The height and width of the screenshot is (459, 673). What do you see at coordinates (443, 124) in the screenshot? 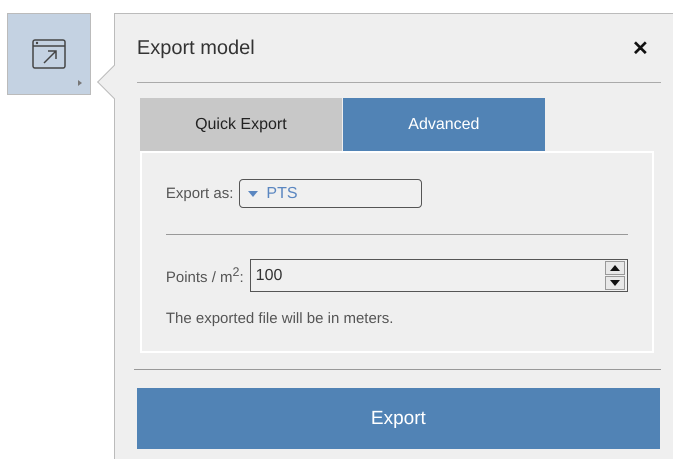
I see `tab: Advanced` at bounding box center [443, 124].